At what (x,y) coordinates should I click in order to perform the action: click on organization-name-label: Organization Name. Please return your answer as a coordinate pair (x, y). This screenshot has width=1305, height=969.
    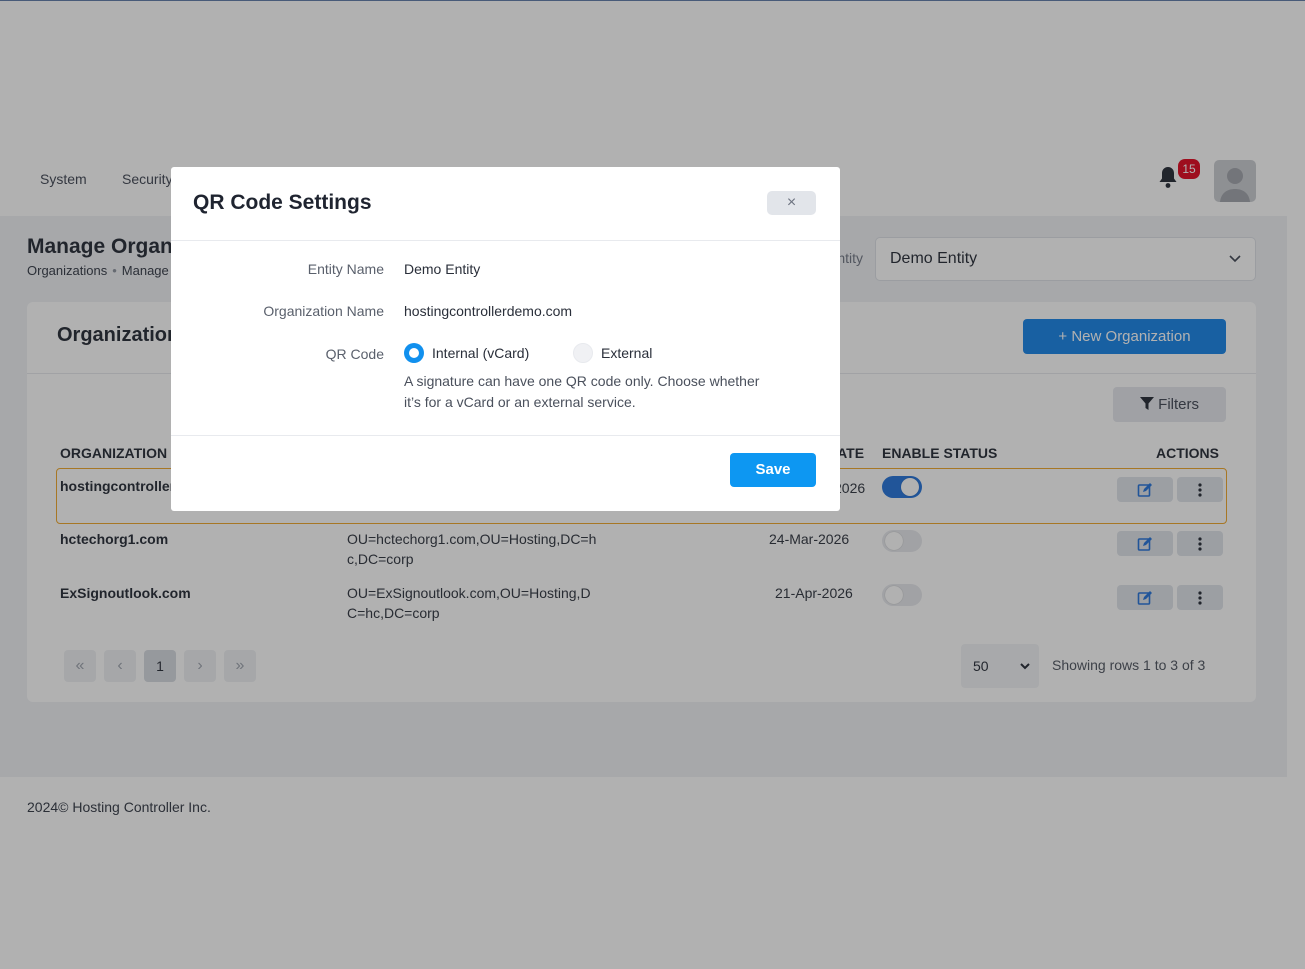
    Looking at the image, I should click on (323, 311).